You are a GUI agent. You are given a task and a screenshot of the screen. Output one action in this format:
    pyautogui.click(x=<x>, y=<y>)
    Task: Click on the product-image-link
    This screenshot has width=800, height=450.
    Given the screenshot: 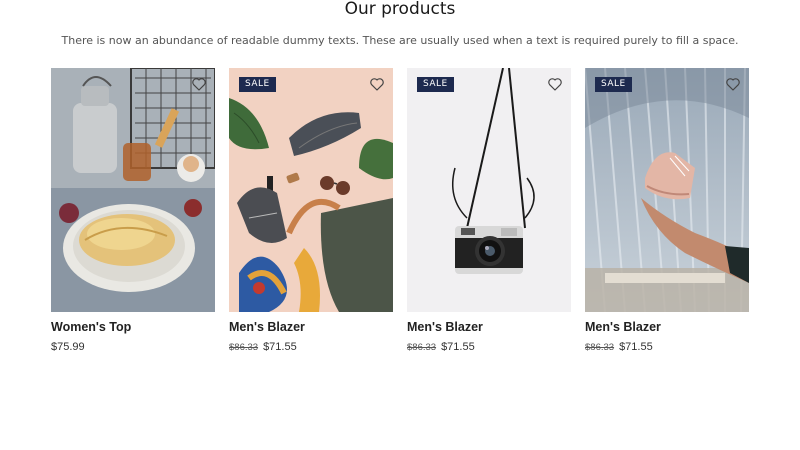 What is the action you would take?
    pyautogui.click(x=133, y=190)
    